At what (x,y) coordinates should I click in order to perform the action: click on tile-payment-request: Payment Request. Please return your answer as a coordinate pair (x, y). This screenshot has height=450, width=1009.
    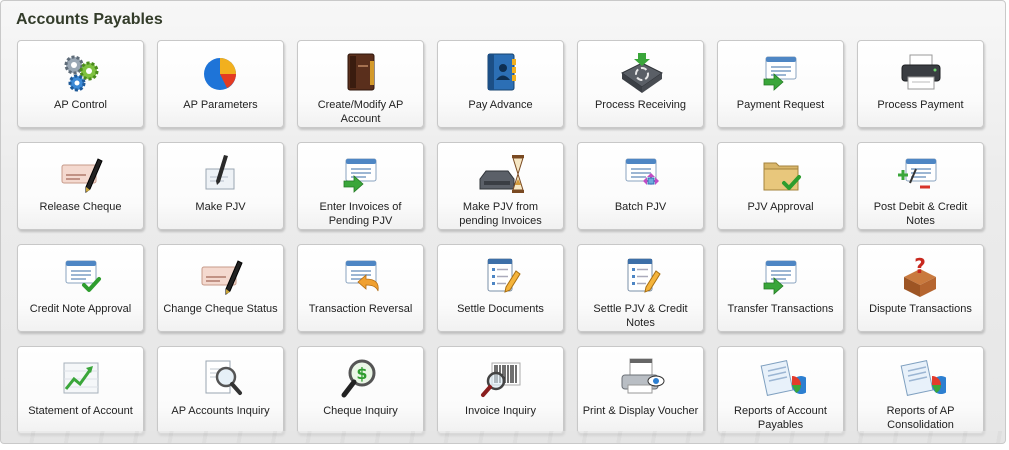
    Looking at the image, I should click on (780, 84).